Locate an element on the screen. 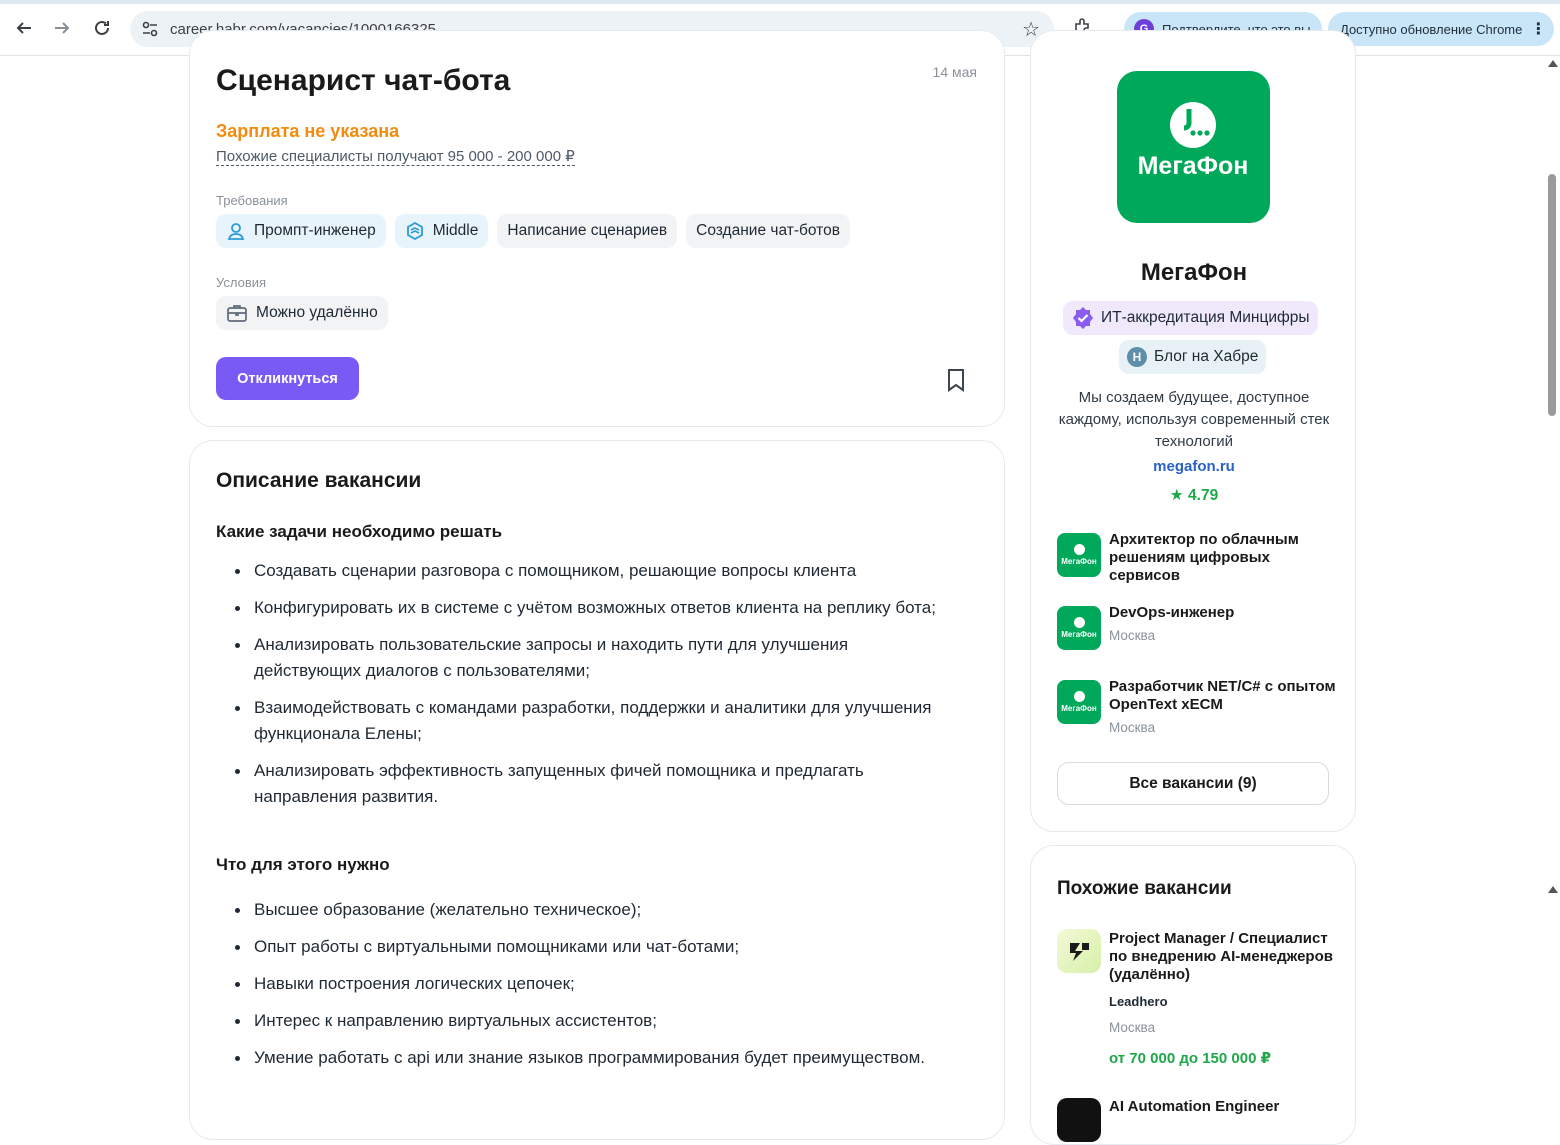 The width and height of the screenshot is (1560, 1145). tag-script-writing: Написание сценариев is located at coordinates (587, 231).